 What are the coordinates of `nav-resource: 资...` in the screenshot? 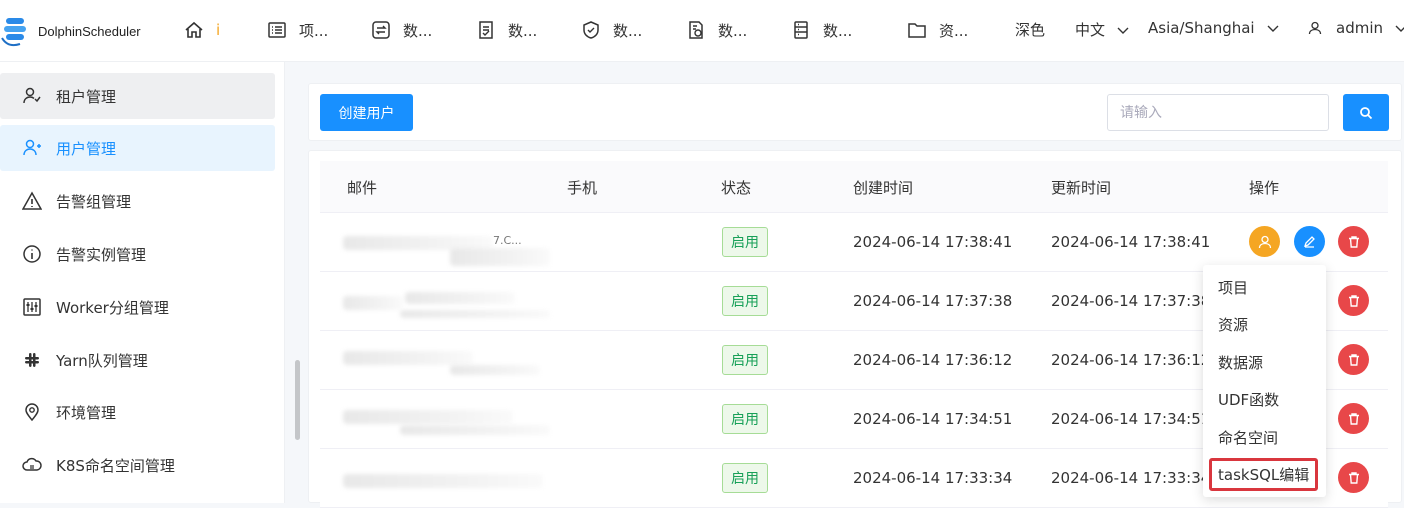 It's located at (937, 30).